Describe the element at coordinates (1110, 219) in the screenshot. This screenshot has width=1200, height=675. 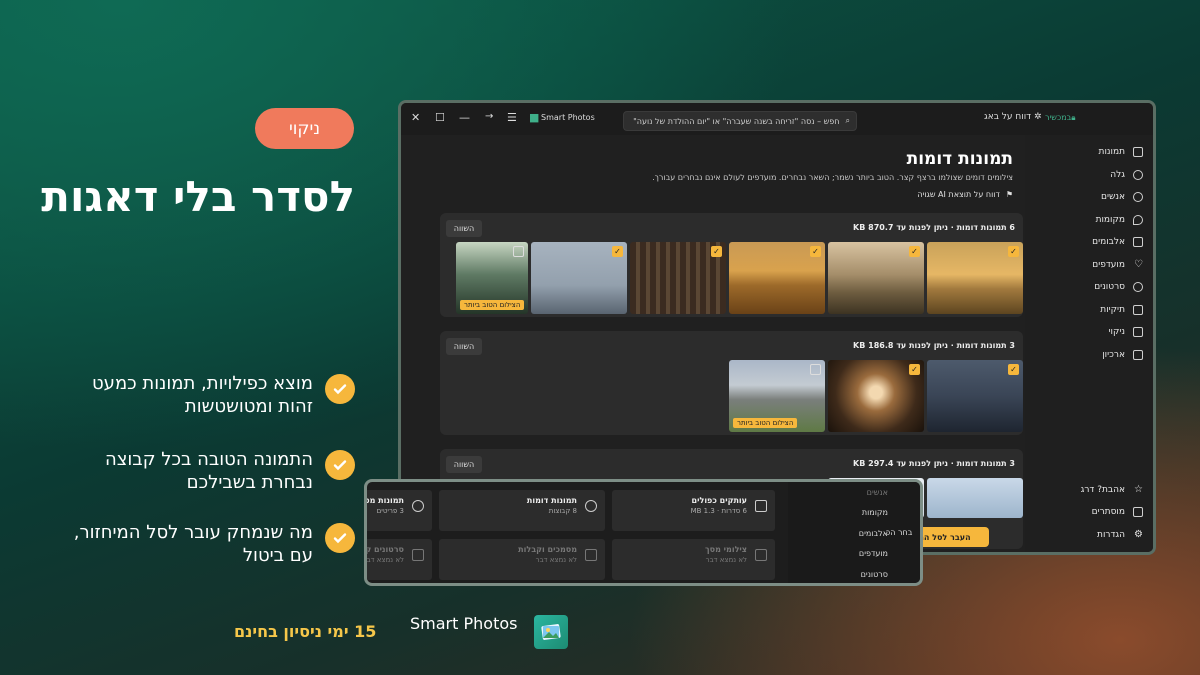
I see `sidebar-item-label: מקומות` at that location.